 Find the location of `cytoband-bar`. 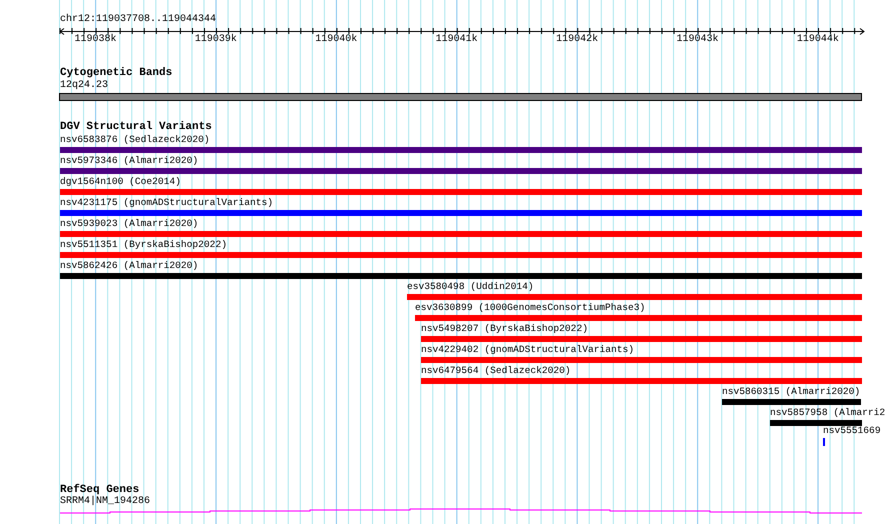

cytoband-bar is located at coordinates (460, 97).